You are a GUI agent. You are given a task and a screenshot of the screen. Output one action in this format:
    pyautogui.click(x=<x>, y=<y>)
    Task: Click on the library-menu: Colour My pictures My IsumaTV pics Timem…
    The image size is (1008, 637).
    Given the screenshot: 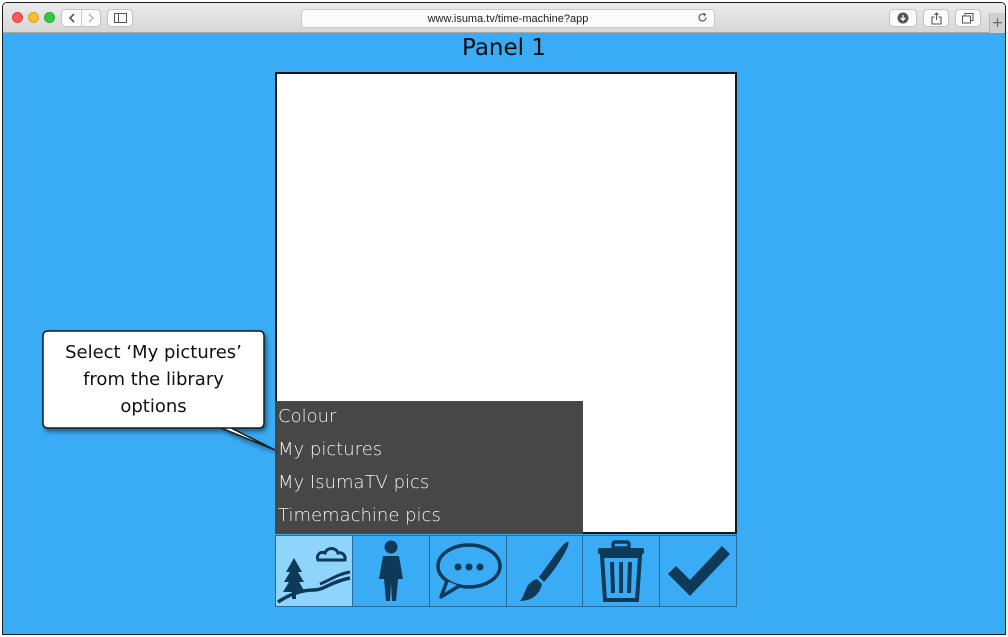 What is the action you would take?
    pyautogui.click(x=429, y=467)
    